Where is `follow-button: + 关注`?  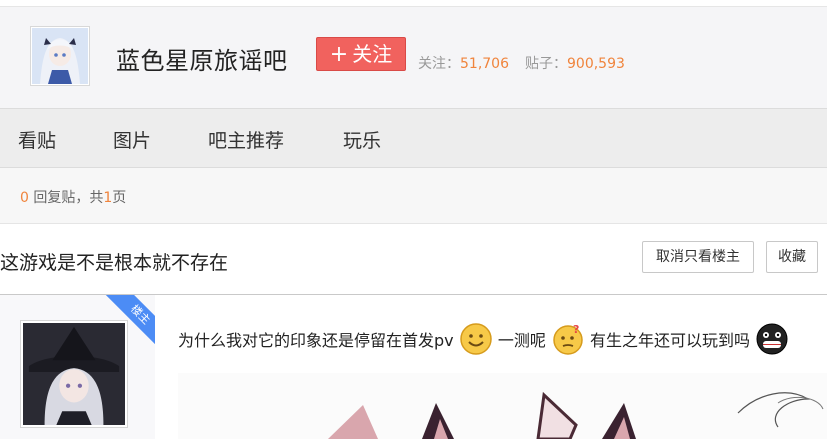
follow-button: + 关注 is located at coordinates (361, 54).